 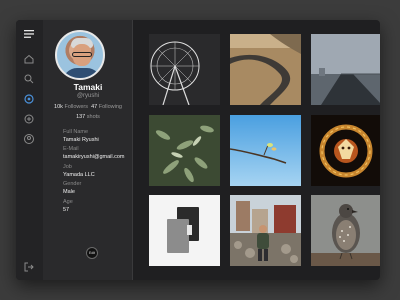 What do you see at coordinates (184, 69) in the screenshot?
I see `photo-ferris-wheel` at bounding box center [184, 69].